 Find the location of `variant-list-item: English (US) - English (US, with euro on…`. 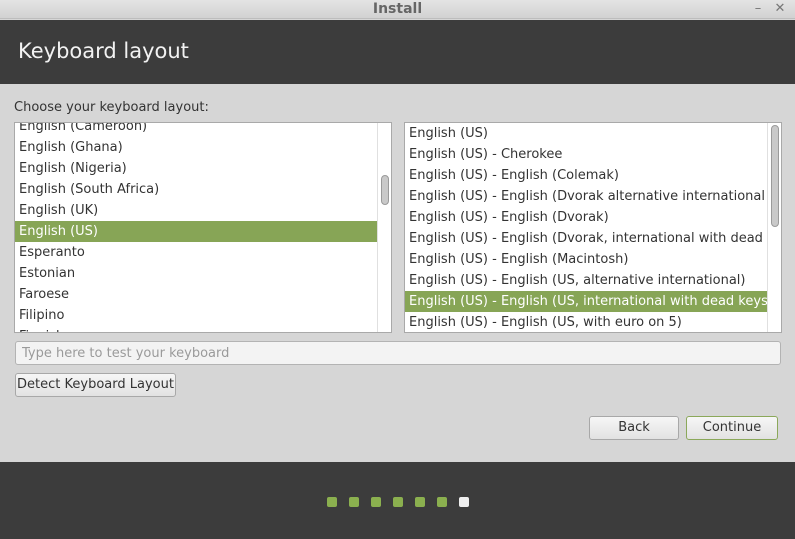

variant-list-item: English (US) - English (US, with euro on… is located at coordinates (586, 322).